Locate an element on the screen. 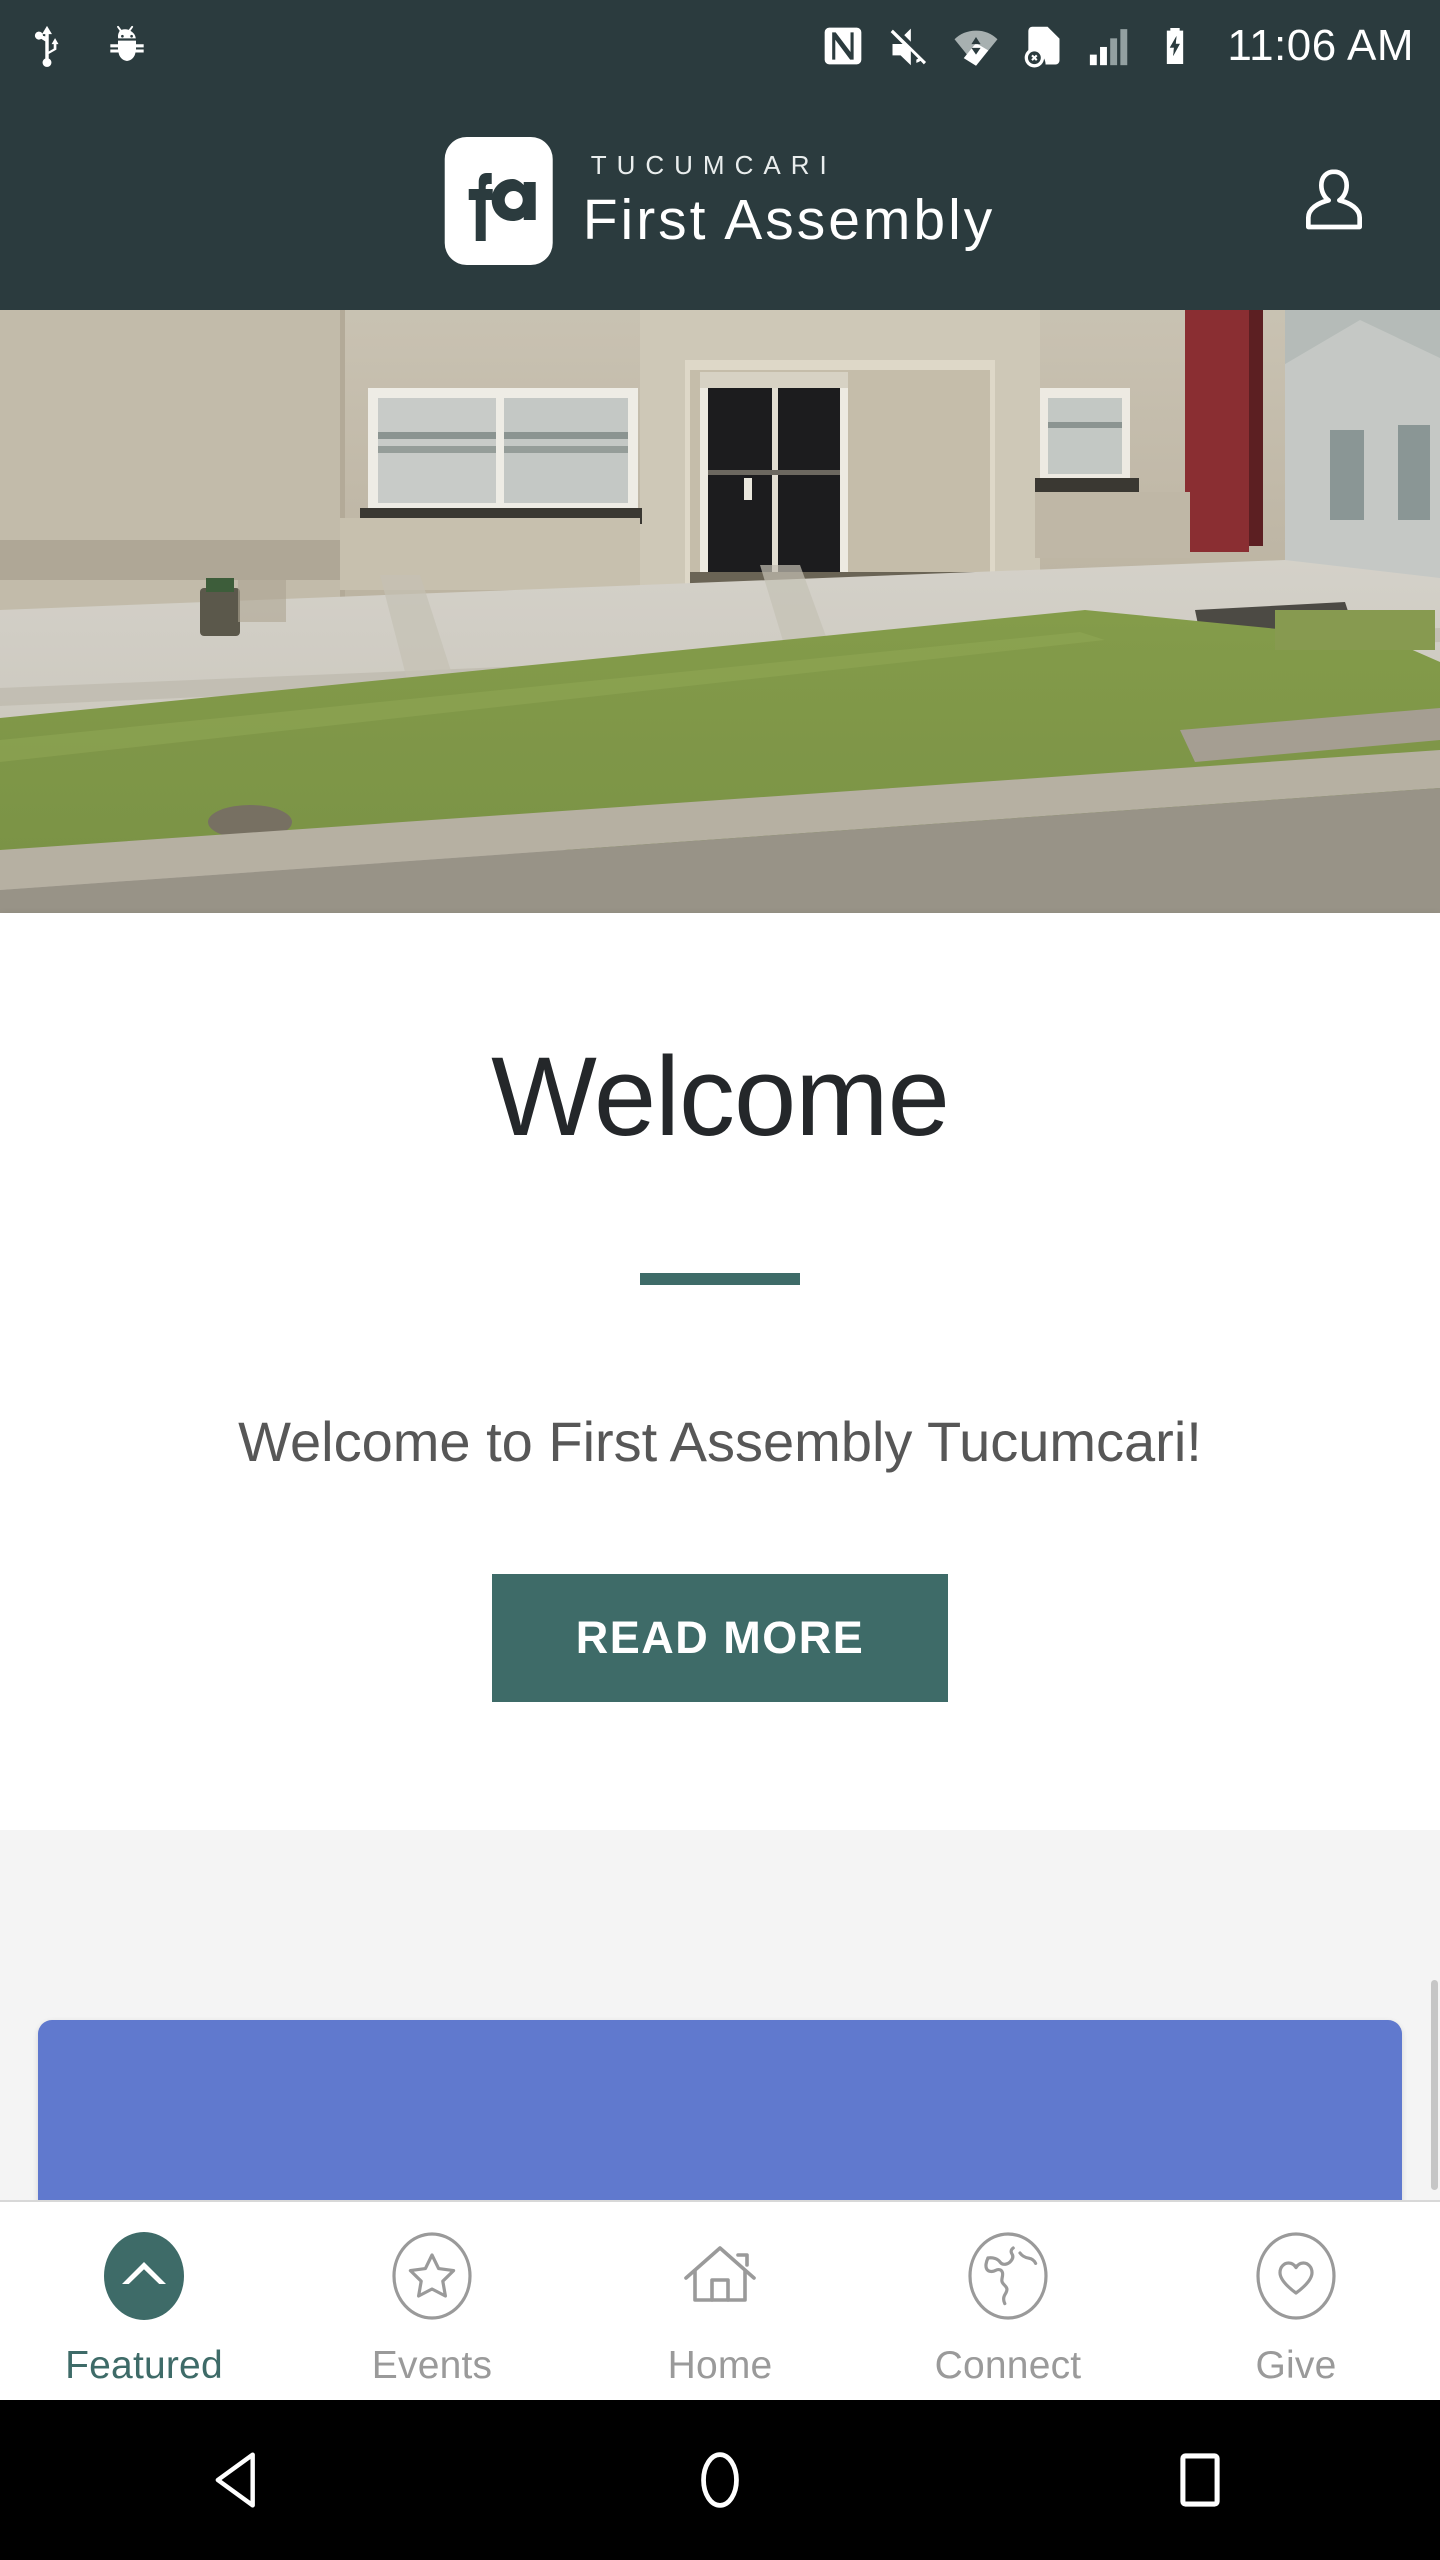 The height and width of the screenshot is (2560, 1440). scrollbar-track is located at coordinates (1435, 2015).